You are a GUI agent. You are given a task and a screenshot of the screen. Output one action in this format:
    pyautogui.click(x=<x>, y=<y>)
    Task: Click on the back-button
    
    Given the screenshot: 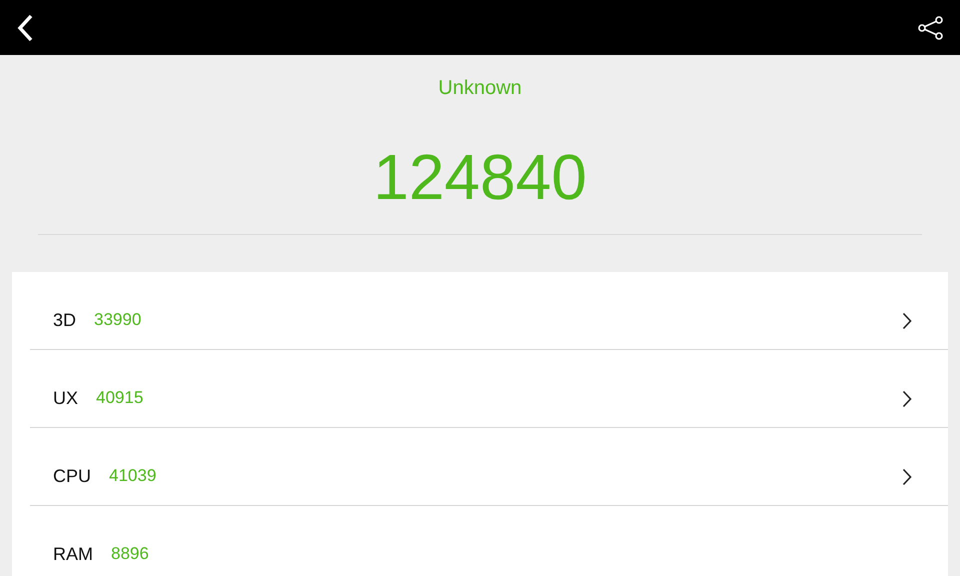 What is the action you would take?
    pyautogui.click(x=25, y=28)
    